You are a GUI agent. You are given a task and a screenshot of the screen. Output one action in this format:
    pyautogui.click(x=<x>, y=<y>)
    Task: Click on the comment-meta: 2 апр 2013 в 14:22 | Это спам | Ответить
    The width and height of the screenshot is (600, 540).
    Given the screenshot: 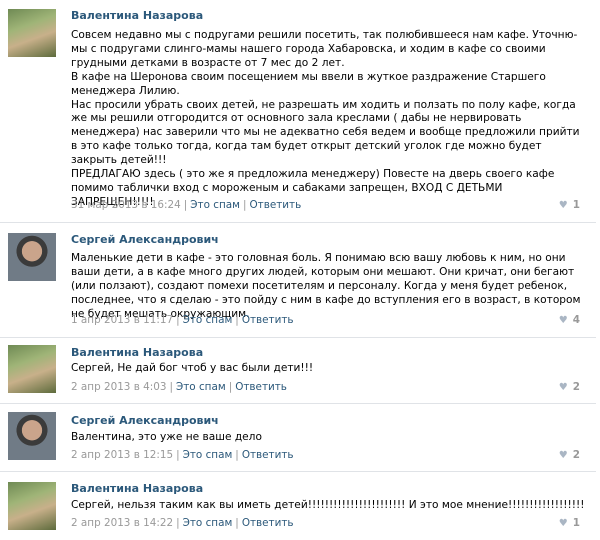 What is the action you would take?
    pyautogui.click(x=182, y=523)
    